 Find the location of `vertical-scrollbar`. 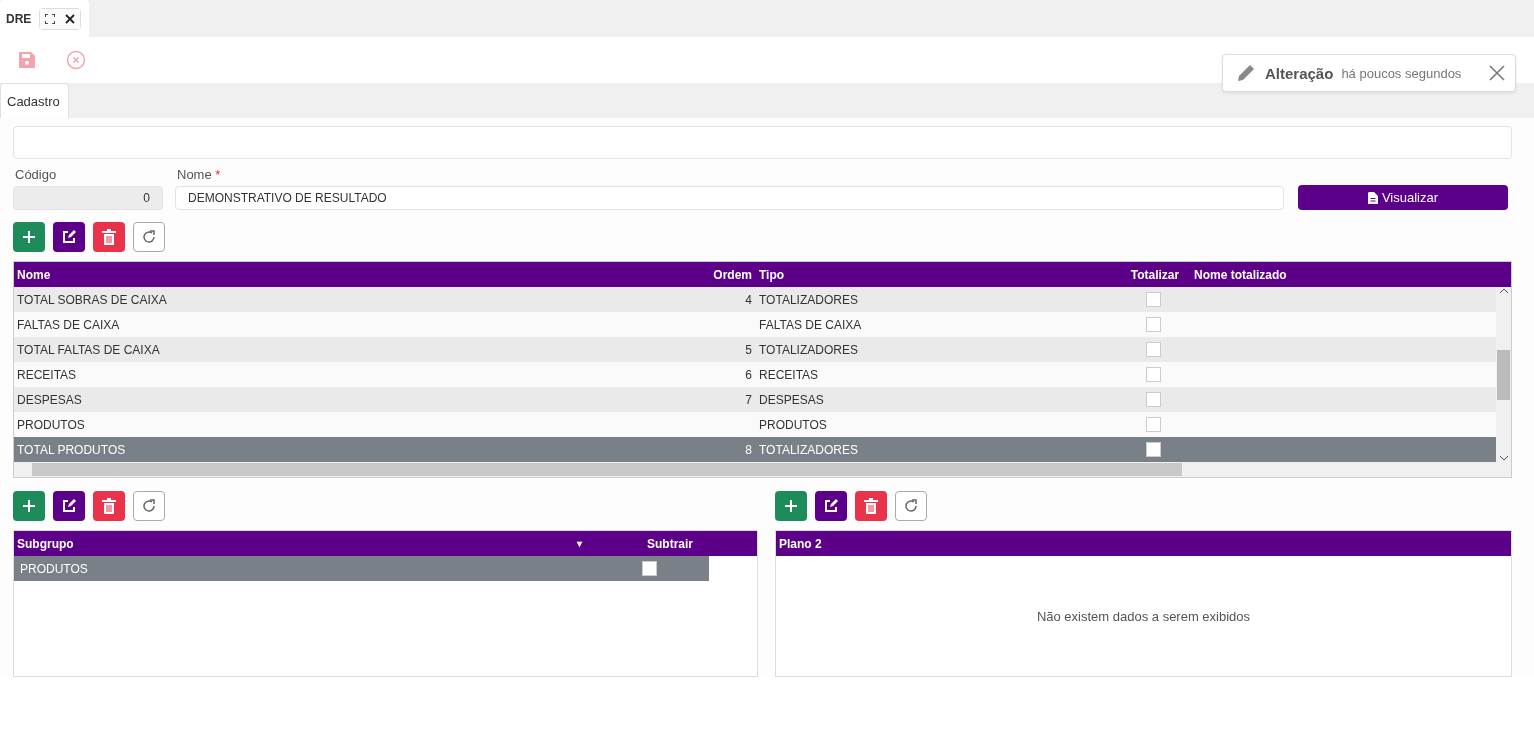

vertical-scrollbar is located at coordinates (1503, 374).